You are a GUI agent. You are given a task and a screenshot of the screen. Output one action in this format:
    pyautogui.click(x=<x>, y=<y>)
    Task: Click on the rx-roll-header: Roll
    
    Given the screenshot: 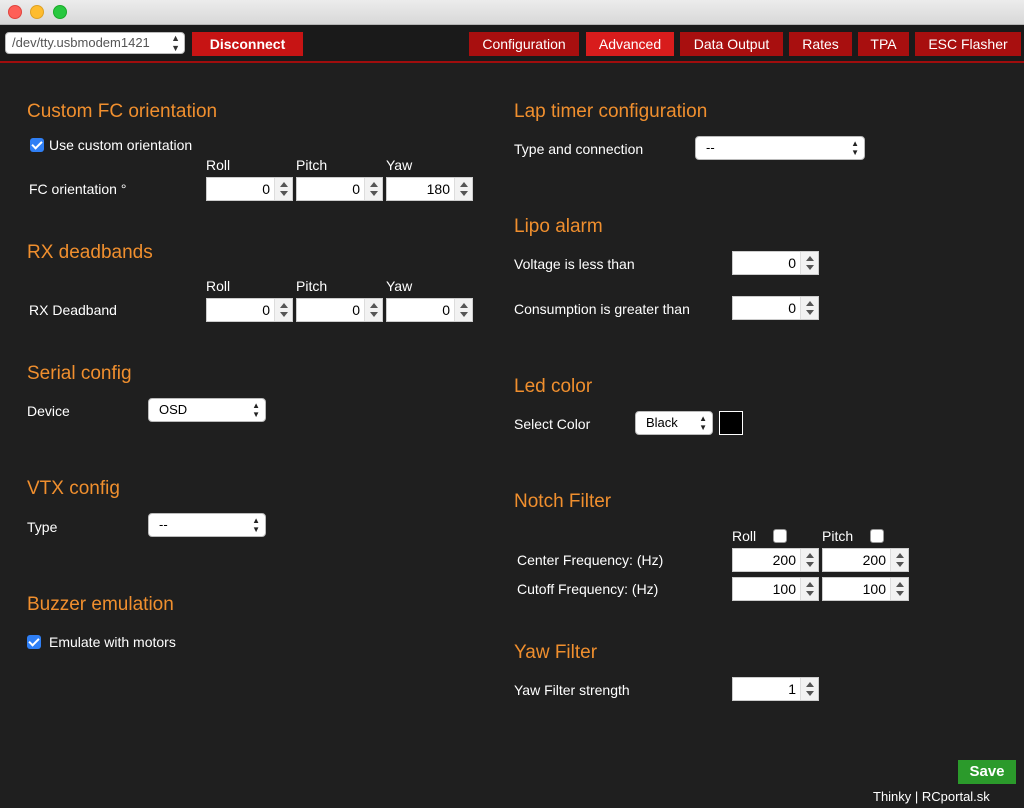 What is the action you would take?
    pyautogui.click(x=218, y=286)
    